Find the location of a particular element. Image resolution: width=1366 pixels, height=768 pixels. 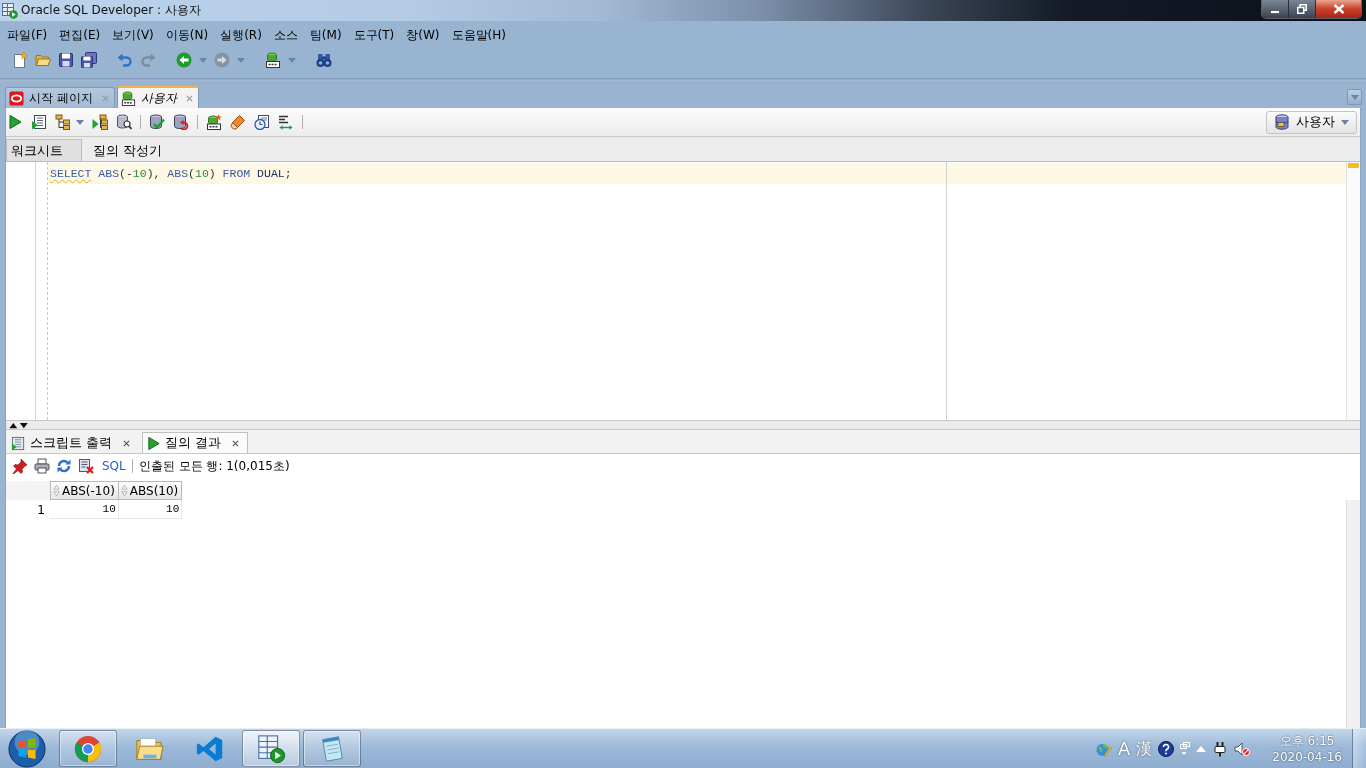

close-button is located at coordinates (1338, 9).